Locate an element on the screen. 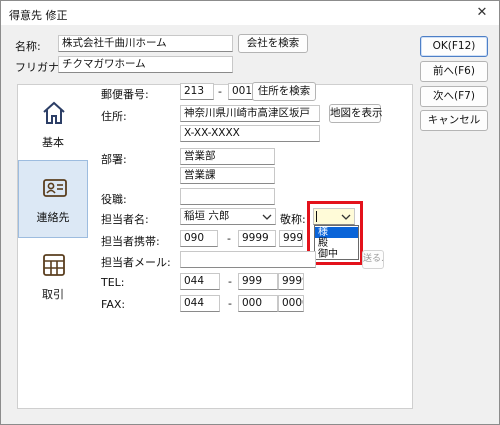  mobile-field-2: 9999 is located at coordinates (257, 238).